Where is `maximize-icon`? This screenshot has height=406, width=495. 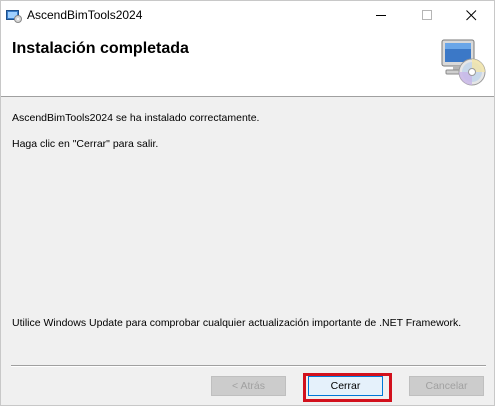
maximize-icon is located at coordinates (427, 15).